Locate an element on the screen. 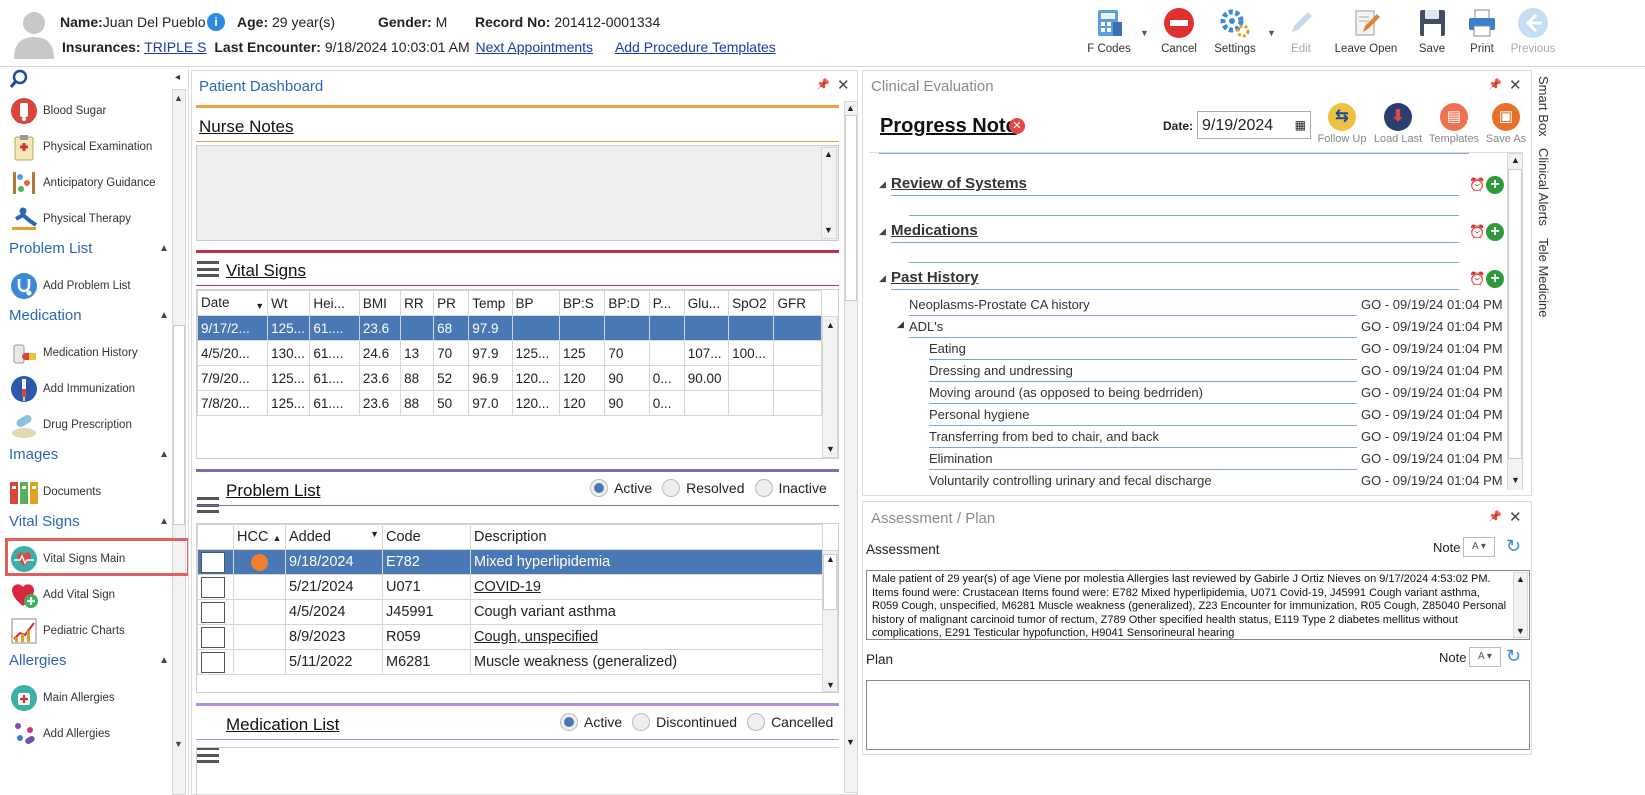  nav-anticipatory-guidance: Anticipatory Guidance is located at coordinates (82, 183).